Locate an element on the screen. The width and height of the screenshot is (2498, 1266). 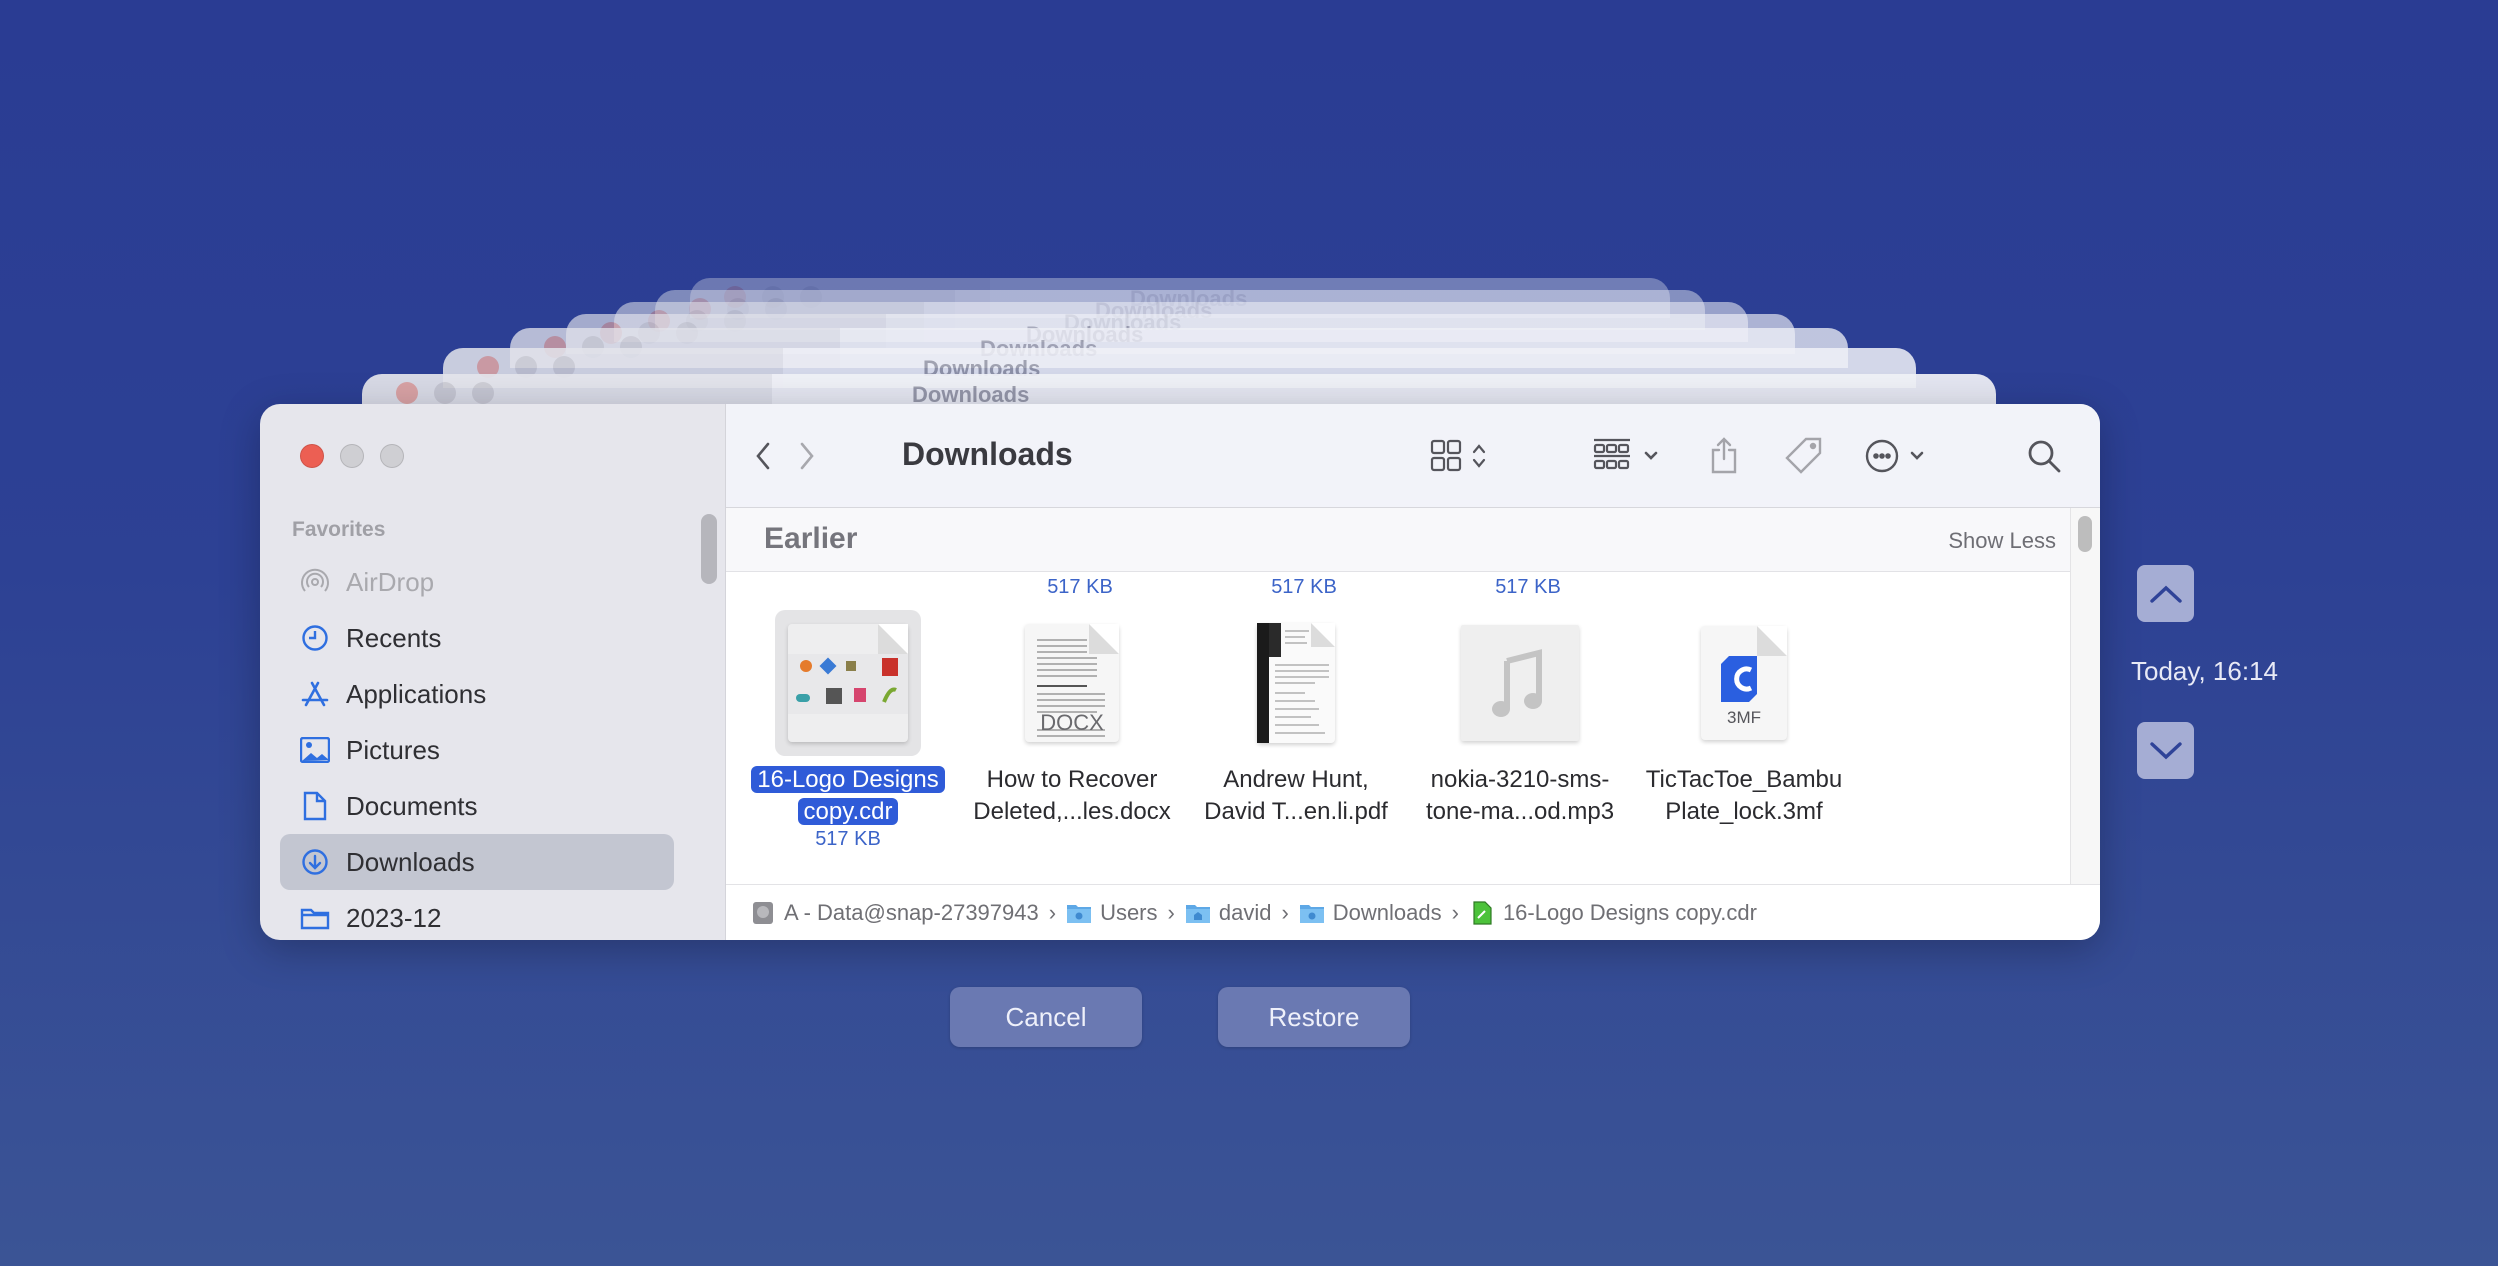
sidebar-scrollbar is located at coordinates (709, 549).